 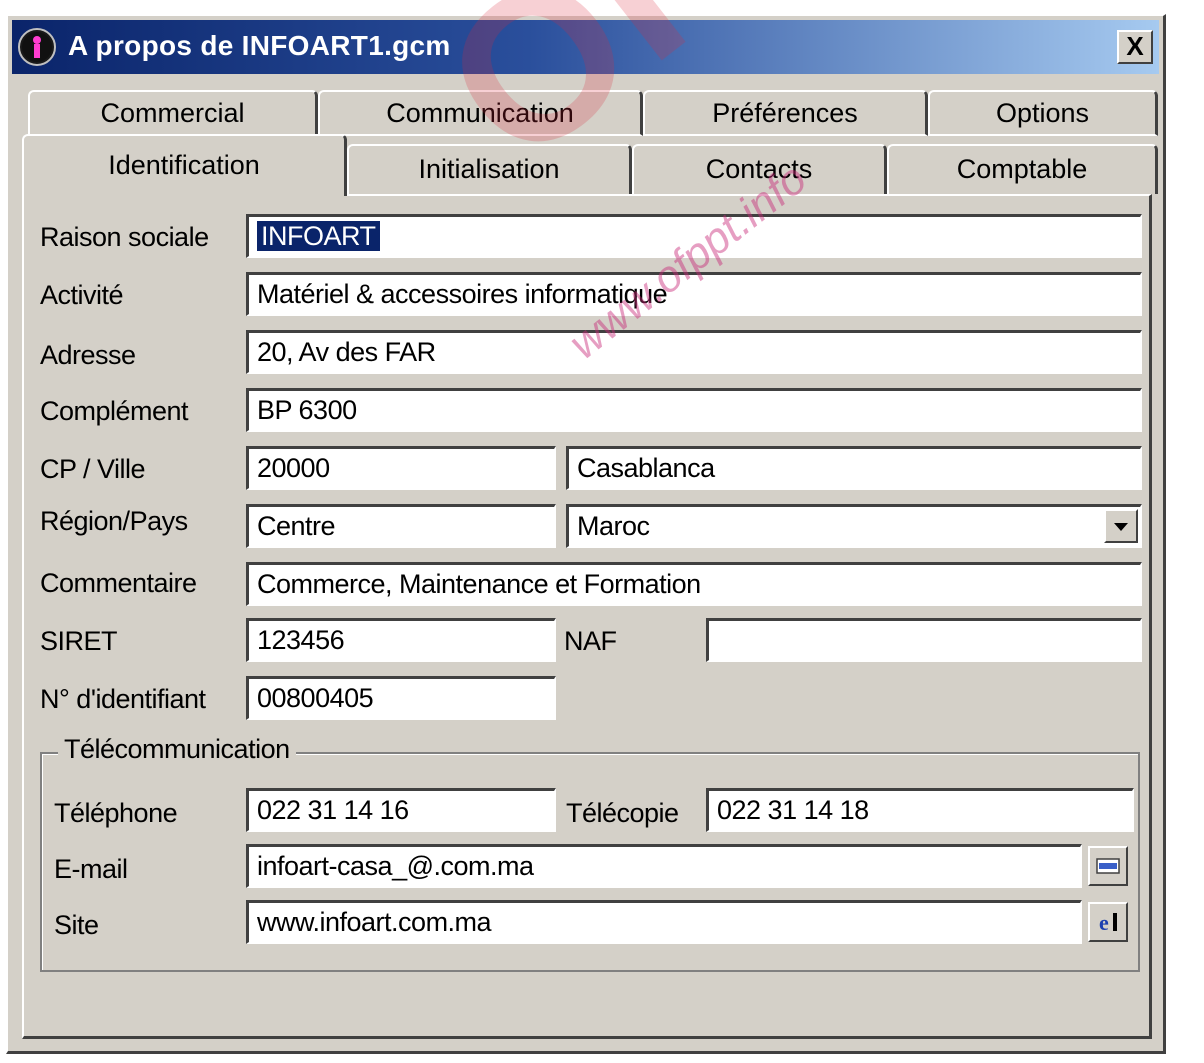 I want to click on cp-field: 20000, so click(x=401, y=468).